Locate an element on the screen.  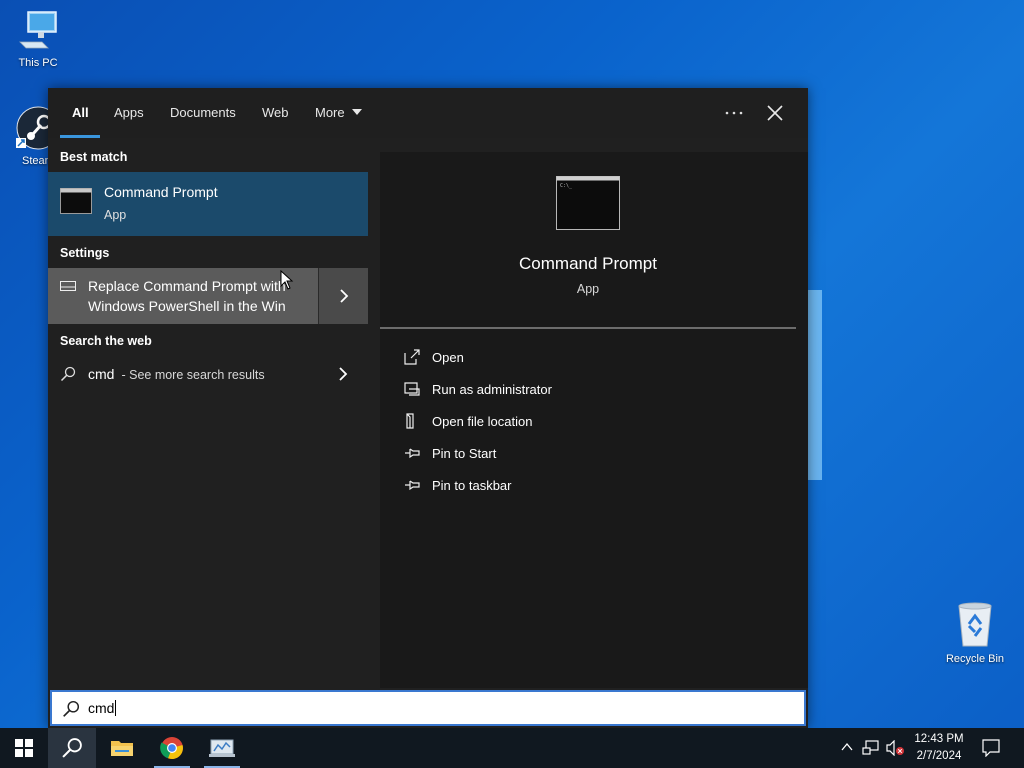
close-icon is located at coordinates (775, 113).